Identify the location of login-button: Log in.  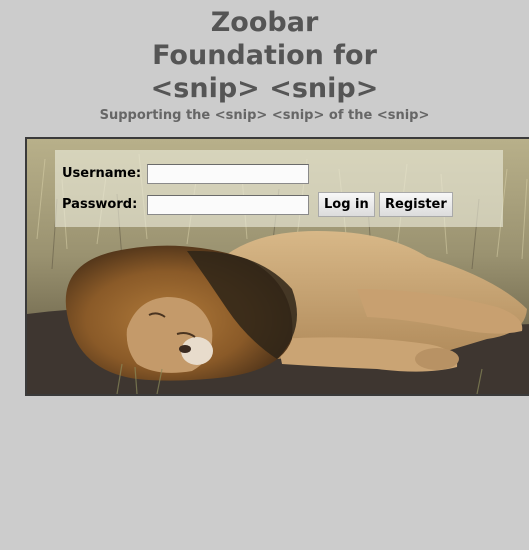
(346, 204).